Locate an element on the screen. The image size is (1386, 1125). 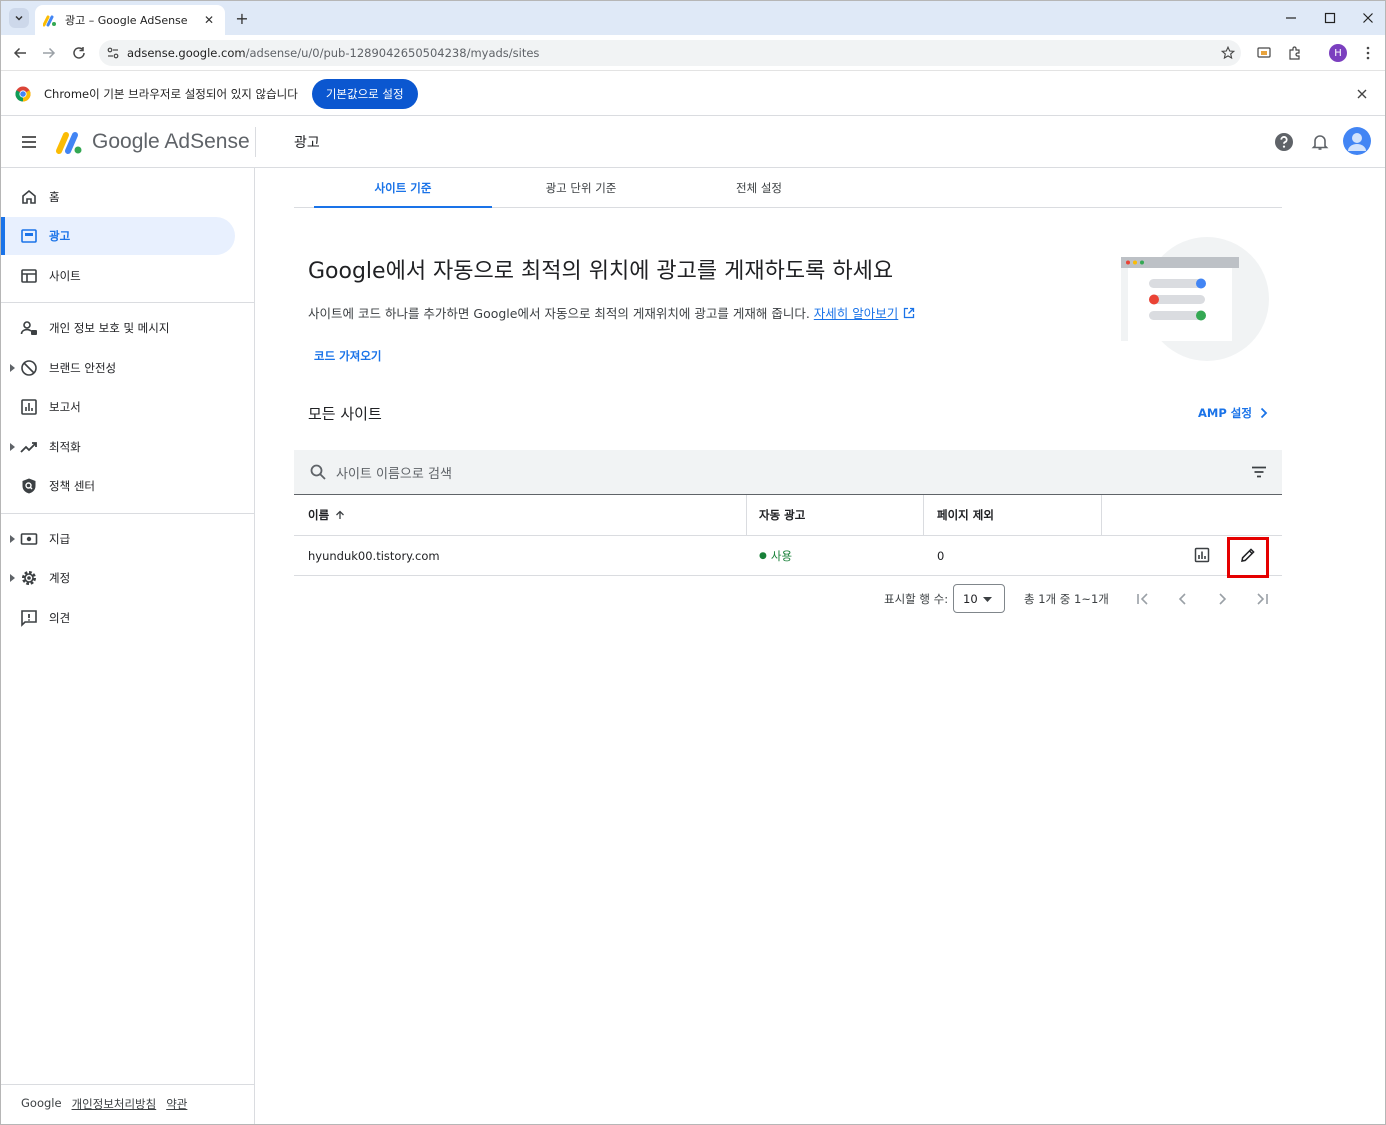
chevron-down-icon is located at coordinates (19, 18).